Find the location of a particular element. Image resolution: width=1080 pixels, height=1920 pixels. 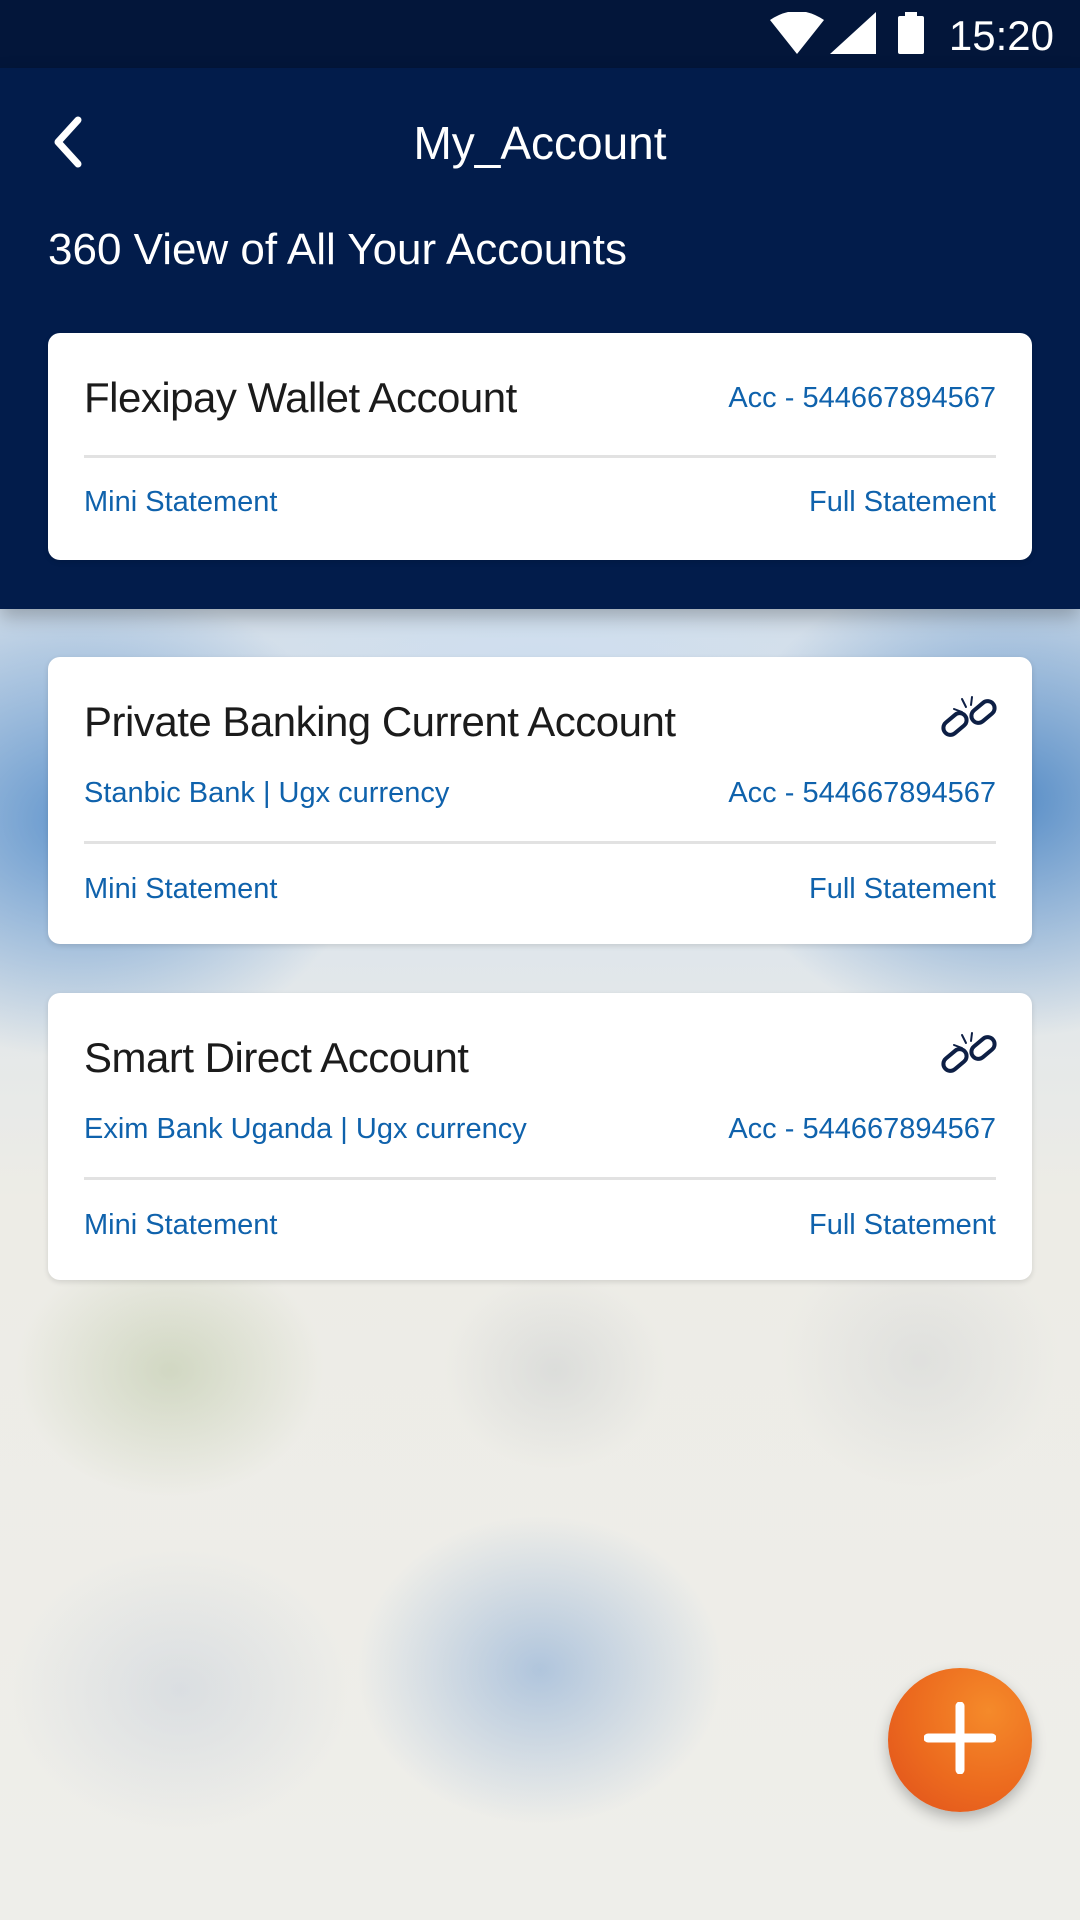

bank-info: Stanbic Bank | Ugx currency is located at coordinates (267, 793).